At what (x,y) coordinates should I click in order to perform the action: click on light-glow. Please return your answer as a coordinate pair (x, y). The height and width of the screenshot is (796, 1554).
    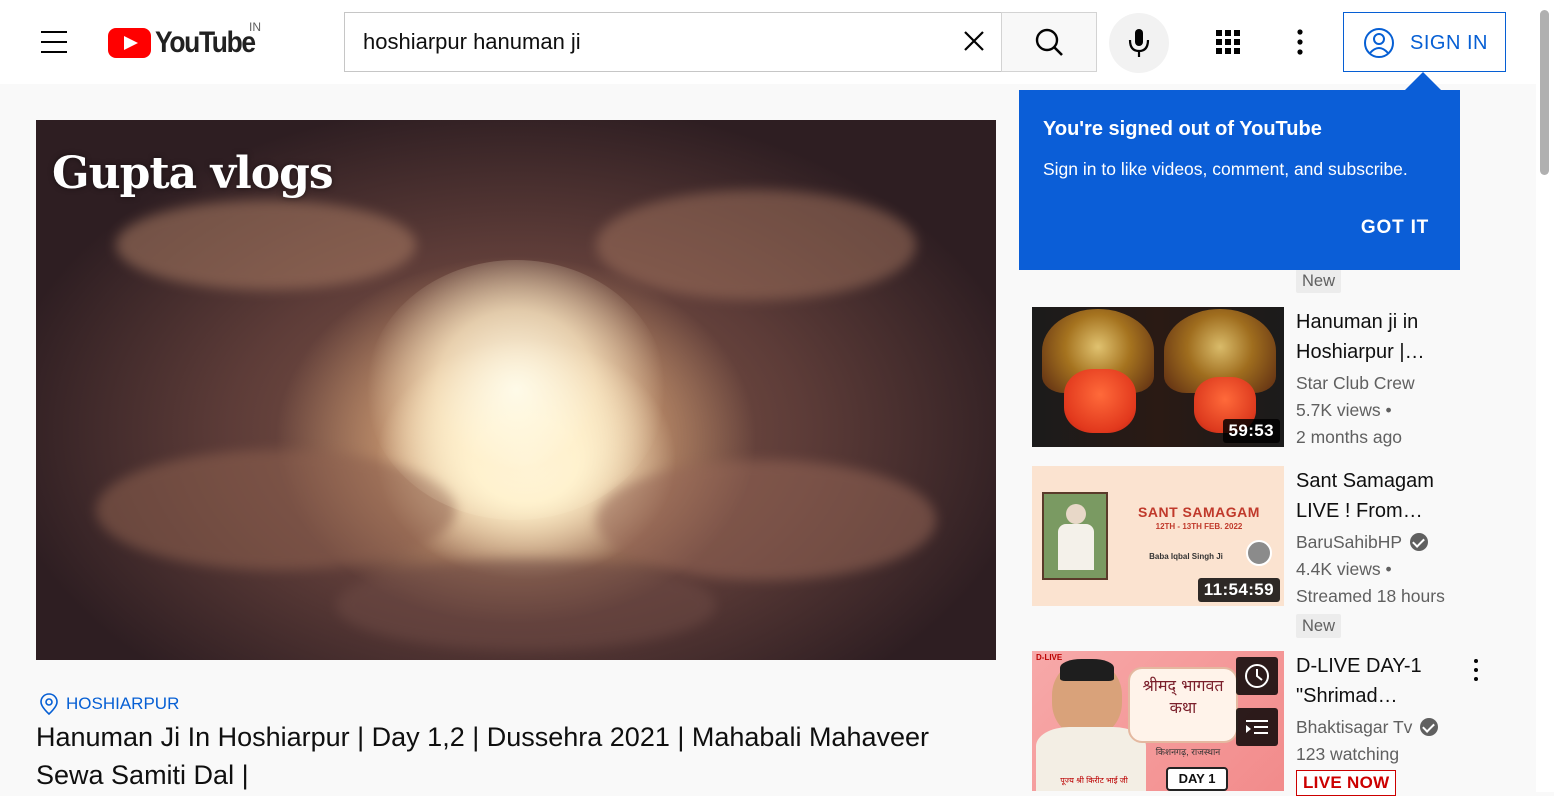
    Looking at the image, I should click on (516, 390).